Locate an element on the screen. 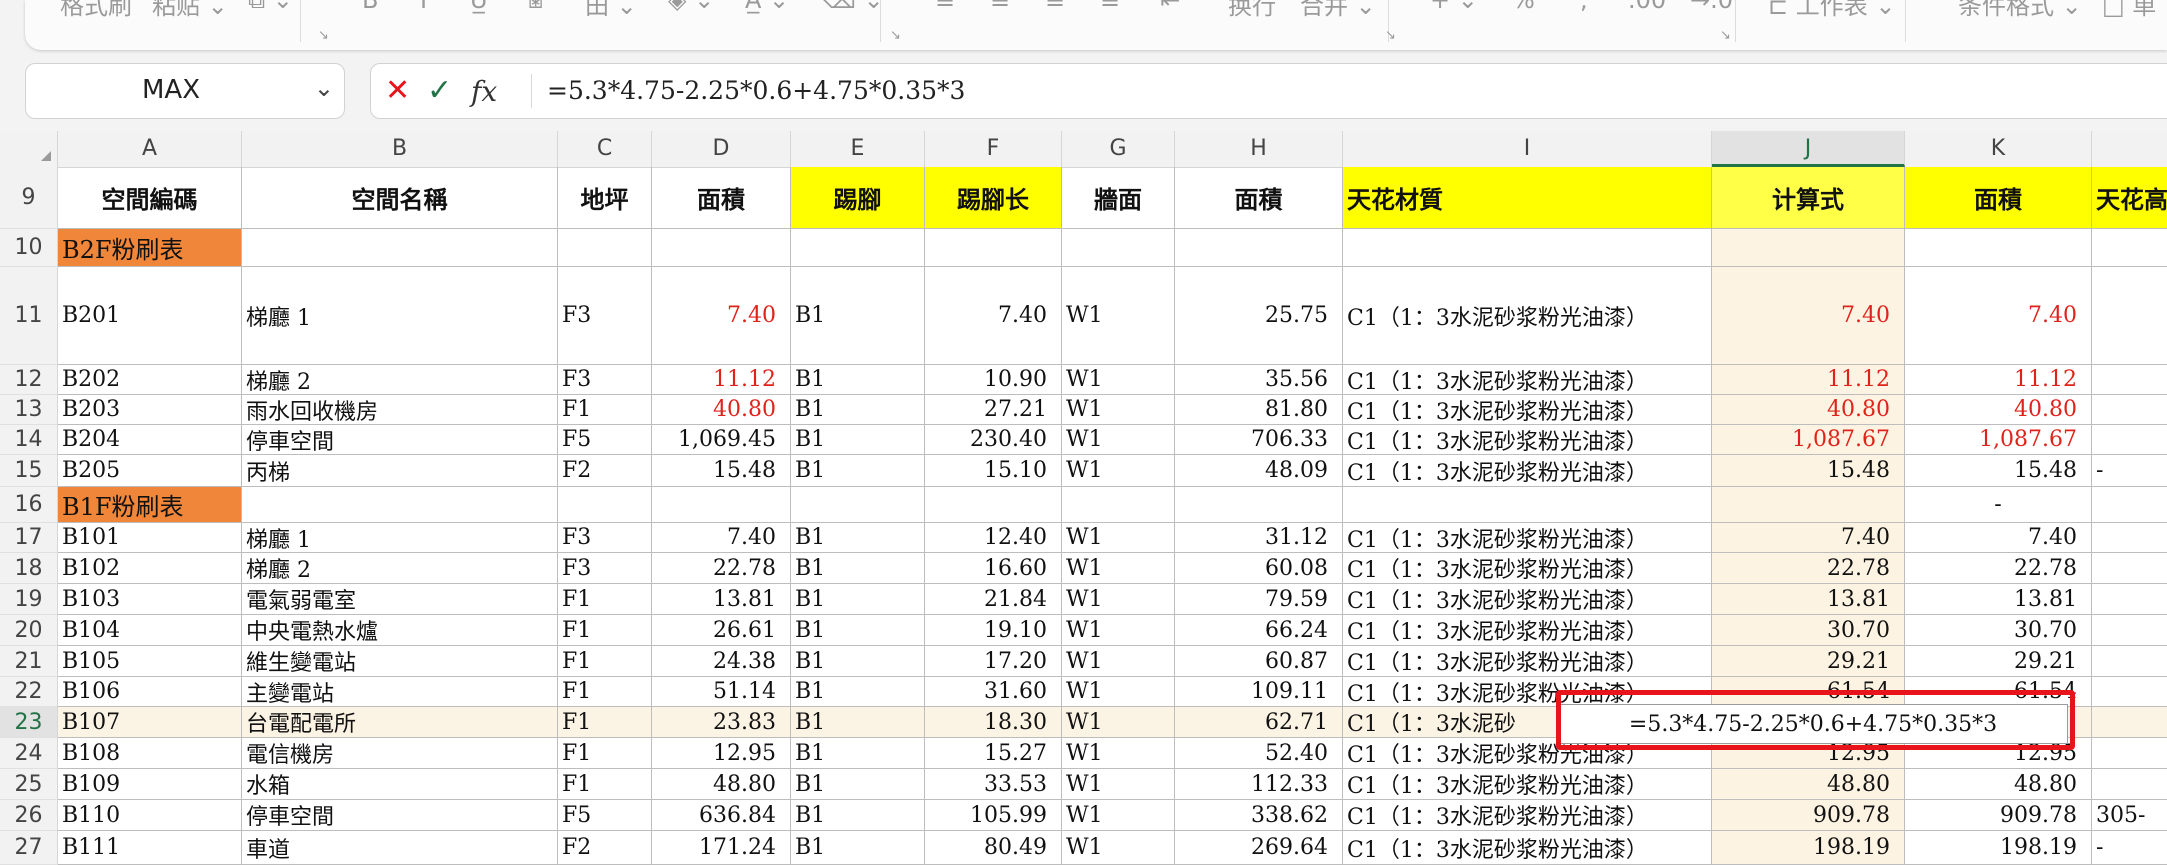  cell-d24: 12.95 is located at coordinates (721, 753).